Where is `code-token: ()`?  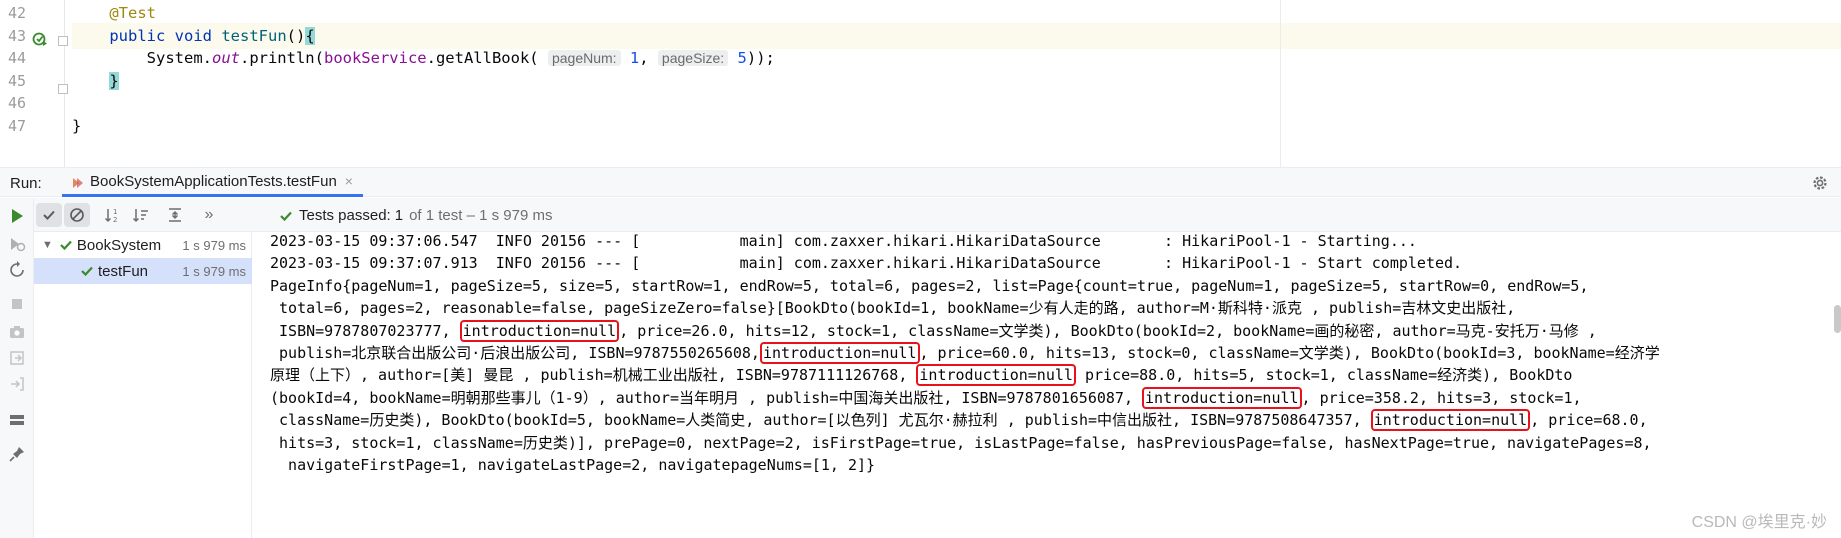 code-token: () is located at coordinates (296, 35).